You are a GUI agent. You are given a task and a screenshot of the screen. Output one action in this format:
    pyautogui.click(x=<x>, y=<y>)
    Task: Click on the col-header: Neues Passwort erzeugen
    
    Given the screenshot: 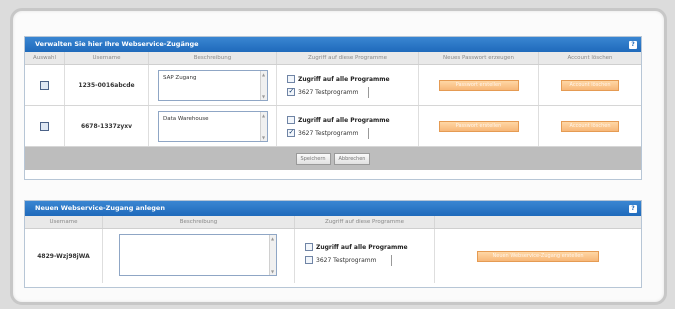 What is the action you would take?
    pyautogui.click(x=479, y=58)
    